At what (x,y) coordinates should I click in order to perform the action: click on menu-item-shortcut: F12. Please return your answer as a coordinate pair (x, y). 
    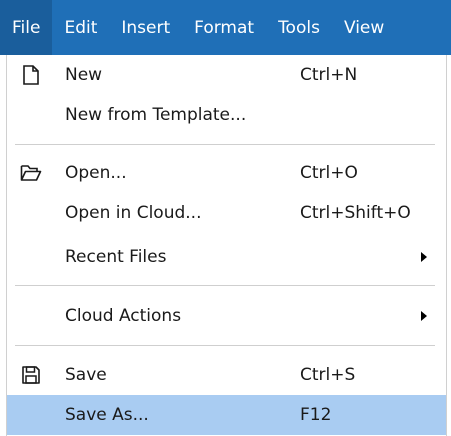
    Looking at the image, I should click on (316, 415).